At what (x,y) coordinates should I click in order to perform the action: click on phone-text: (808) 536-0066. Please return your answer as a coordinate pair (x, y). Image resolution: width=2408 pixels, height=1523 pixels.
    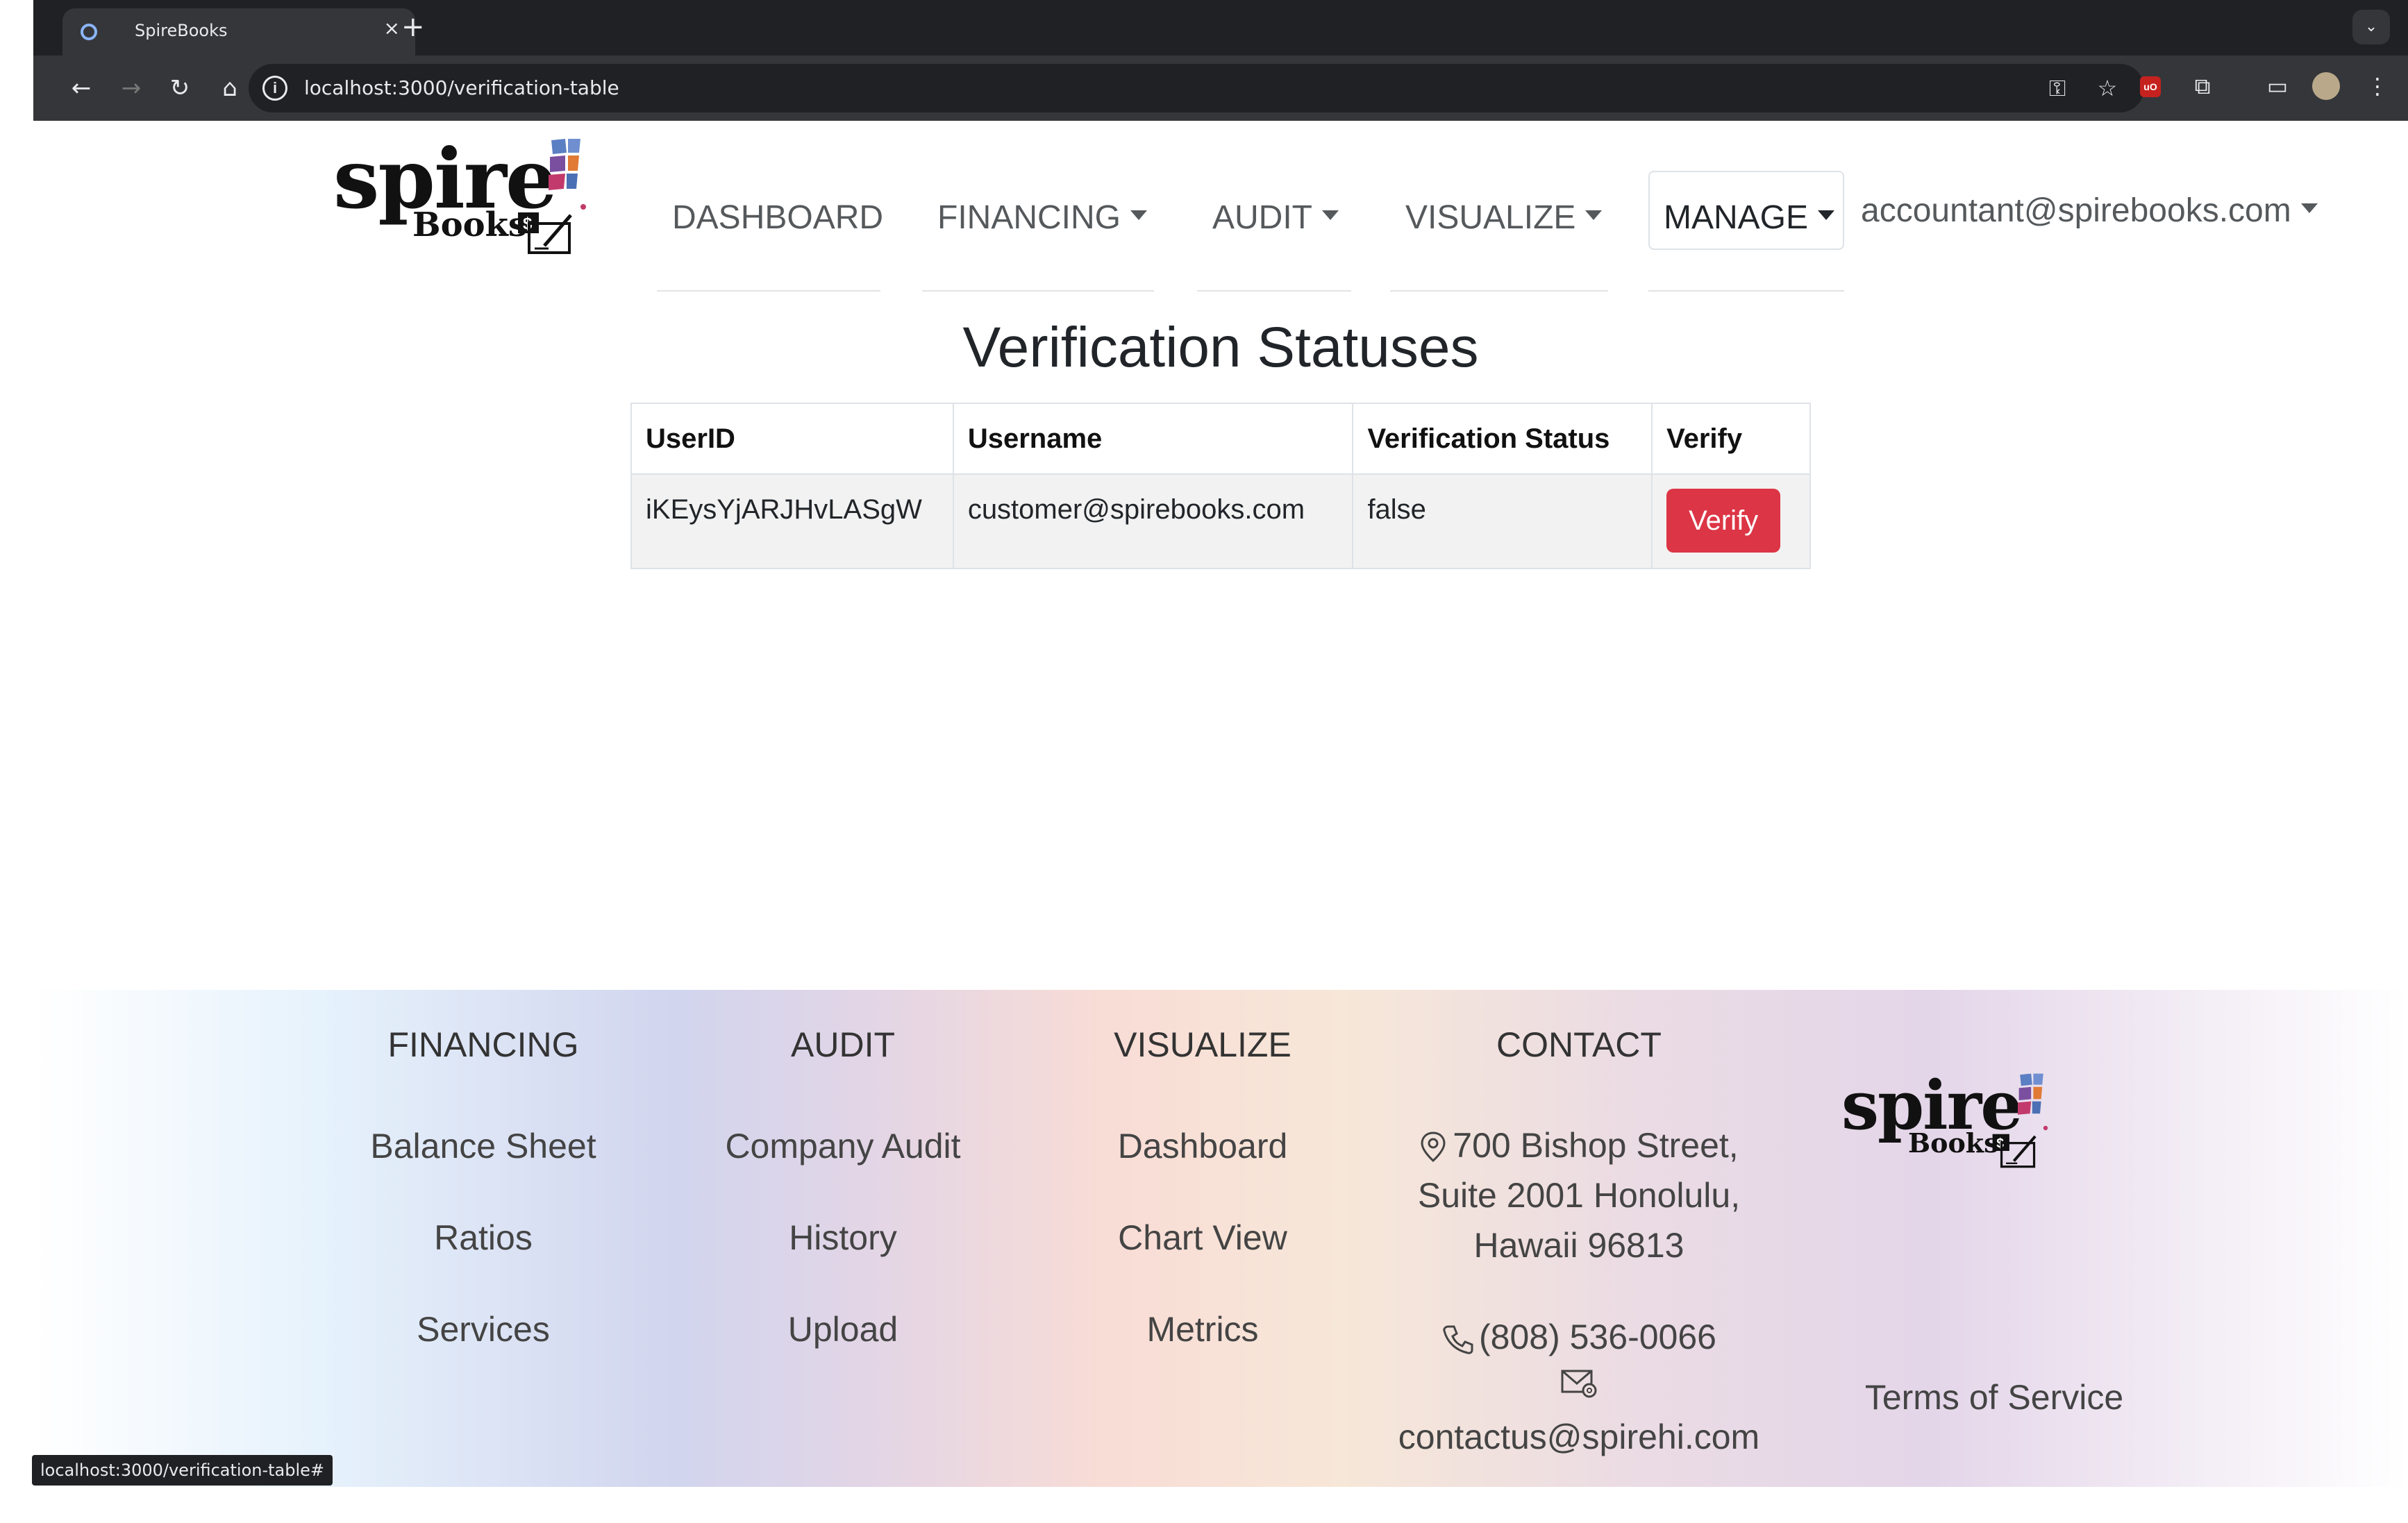
    Looking at the image, I should click on (1598, 1337).